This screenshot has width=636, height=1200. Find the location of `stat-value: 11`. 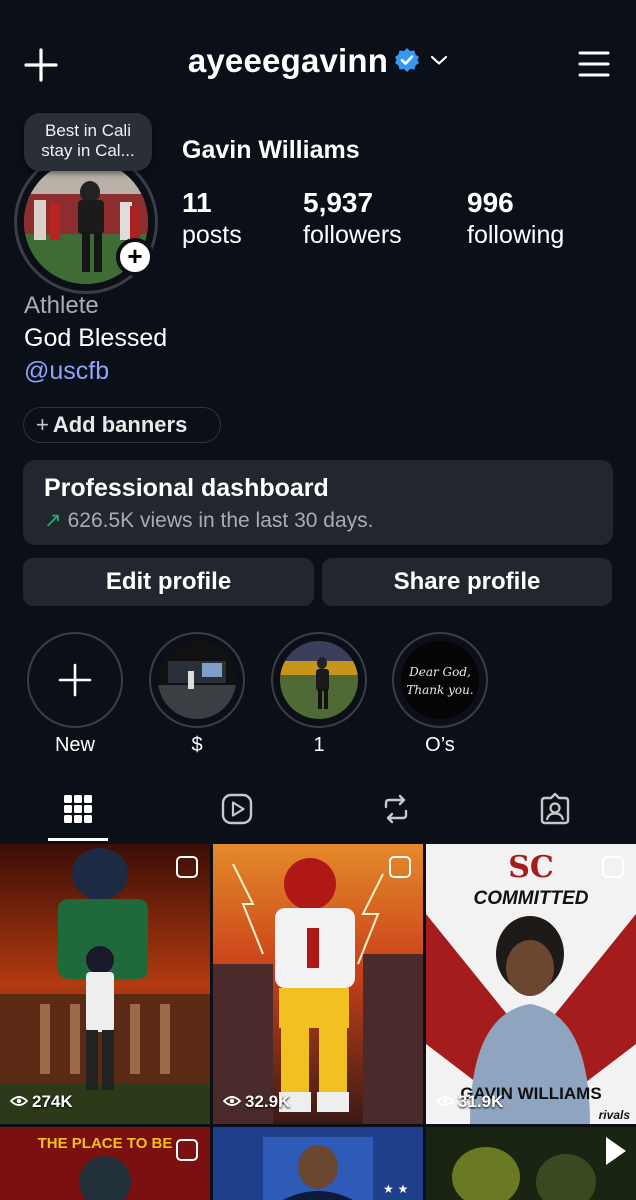

stat-value: 11 is located at coordinates (197, 202).